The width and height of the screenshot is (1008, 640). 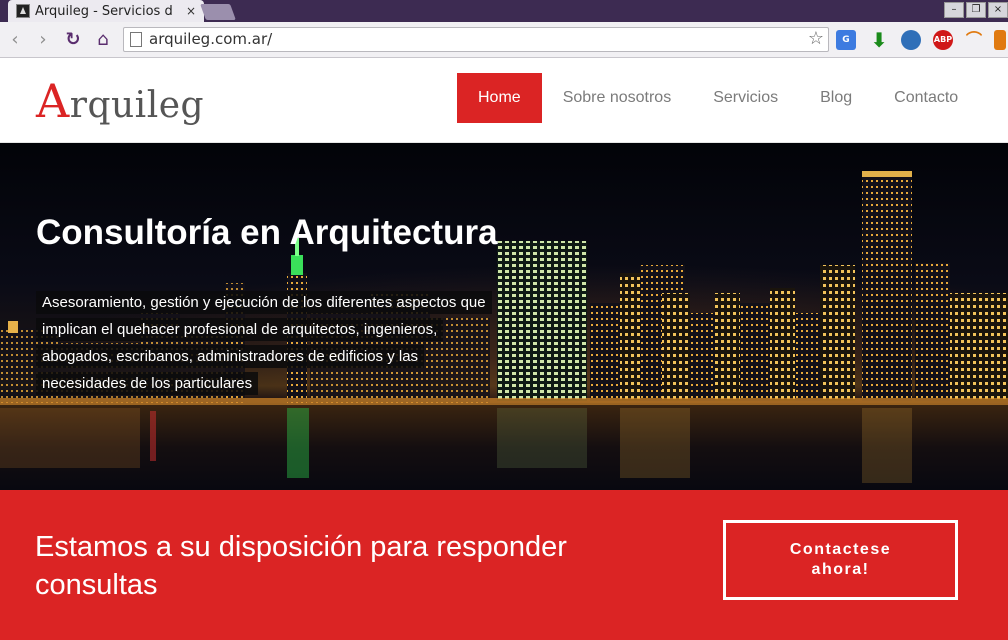 I want to click on download-extension-icon: ⬇, so click(x=879, y=40).